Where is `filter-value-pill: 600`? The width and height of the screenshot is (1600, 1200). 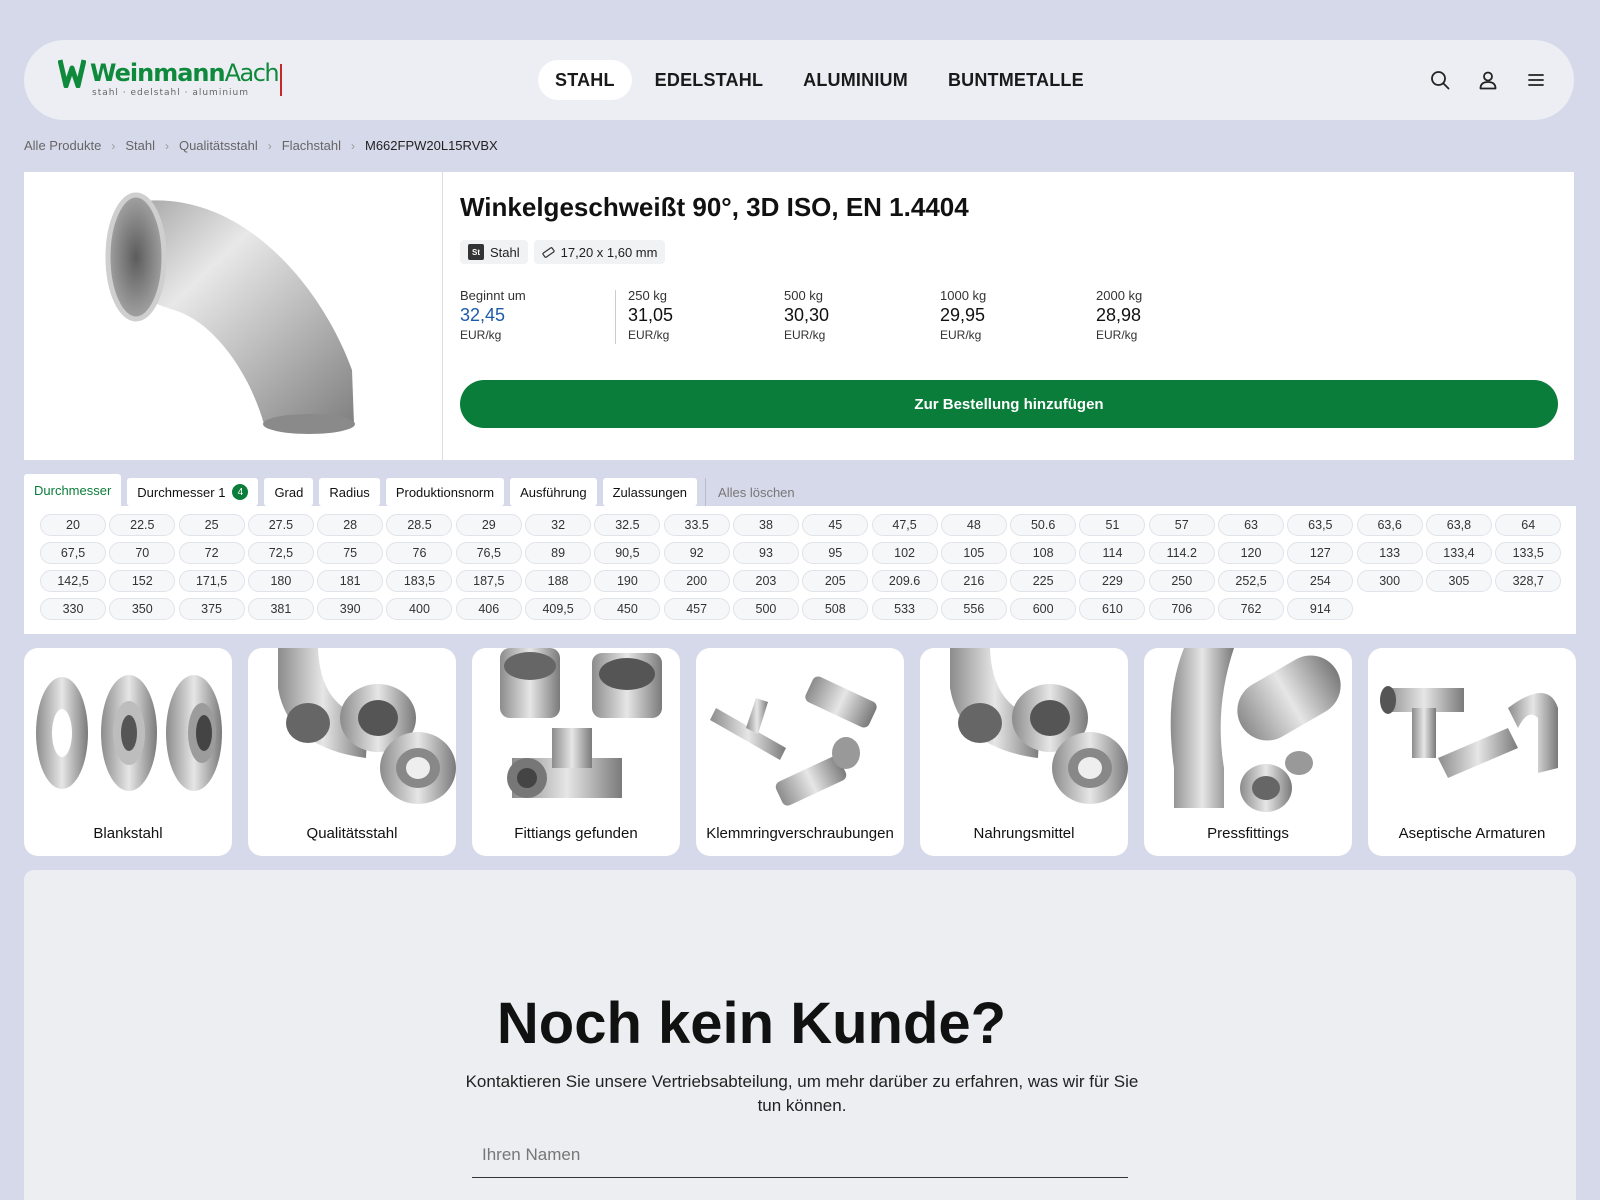
filter-value-pill: 600 is located at coordinates (1043, 609).